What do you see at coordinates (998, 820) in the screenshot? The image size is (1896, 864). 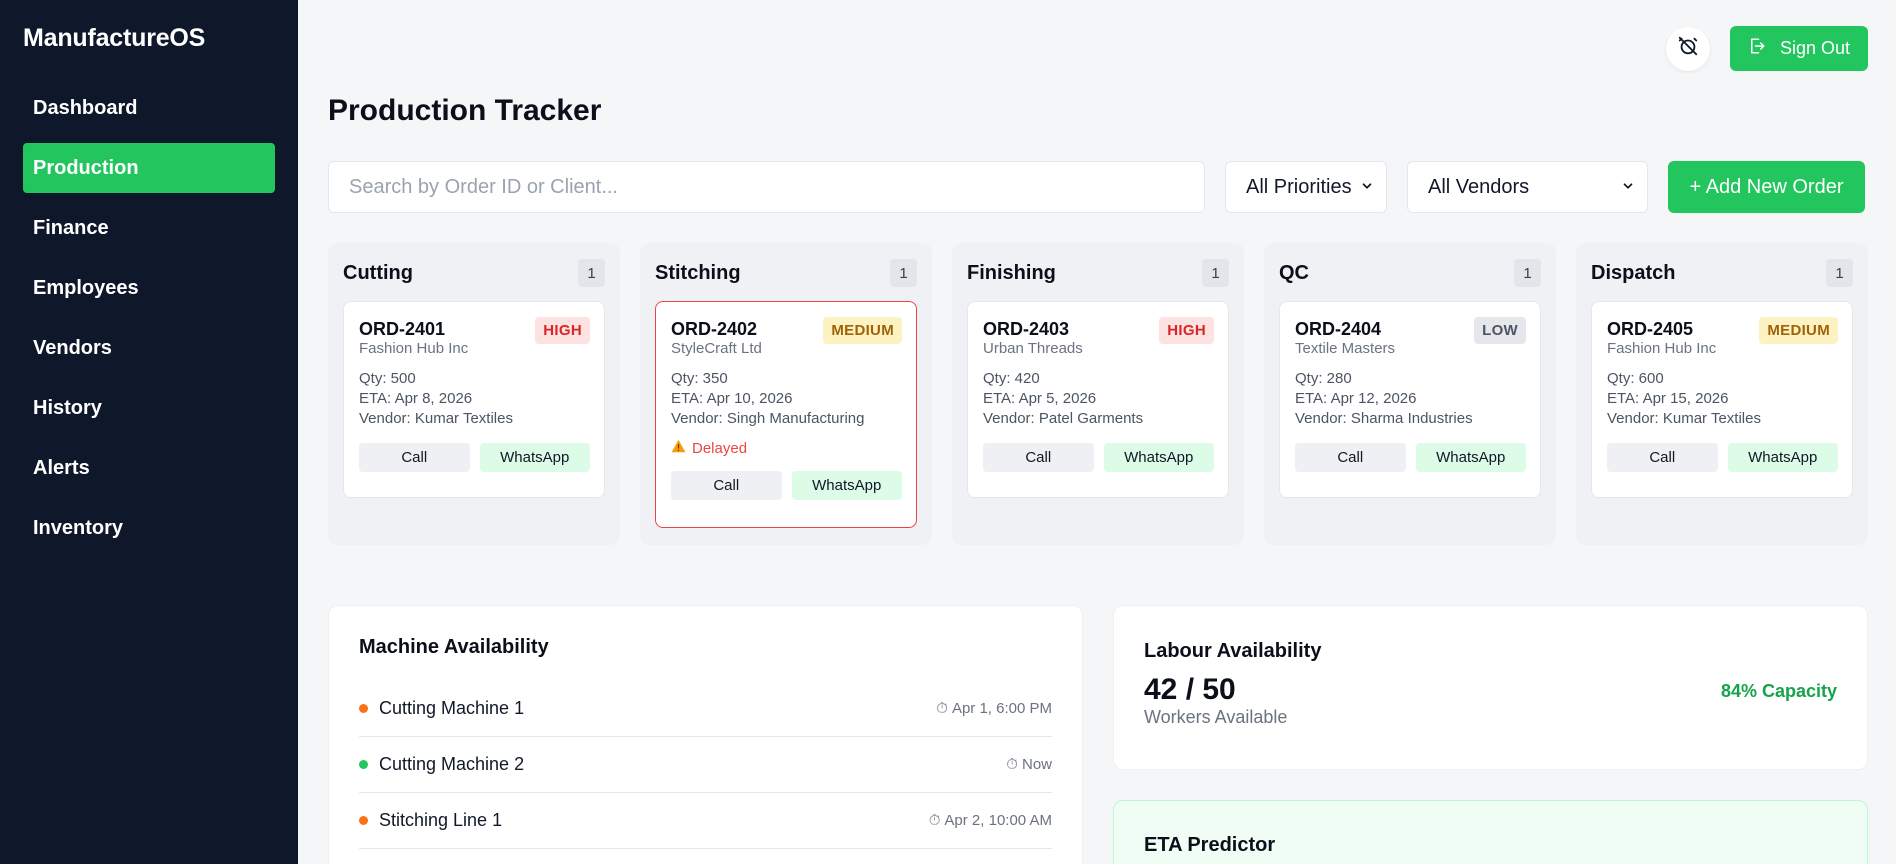 I see `machine-time: Apr 2, 10:00 AM` at bounding box center [998, 820].